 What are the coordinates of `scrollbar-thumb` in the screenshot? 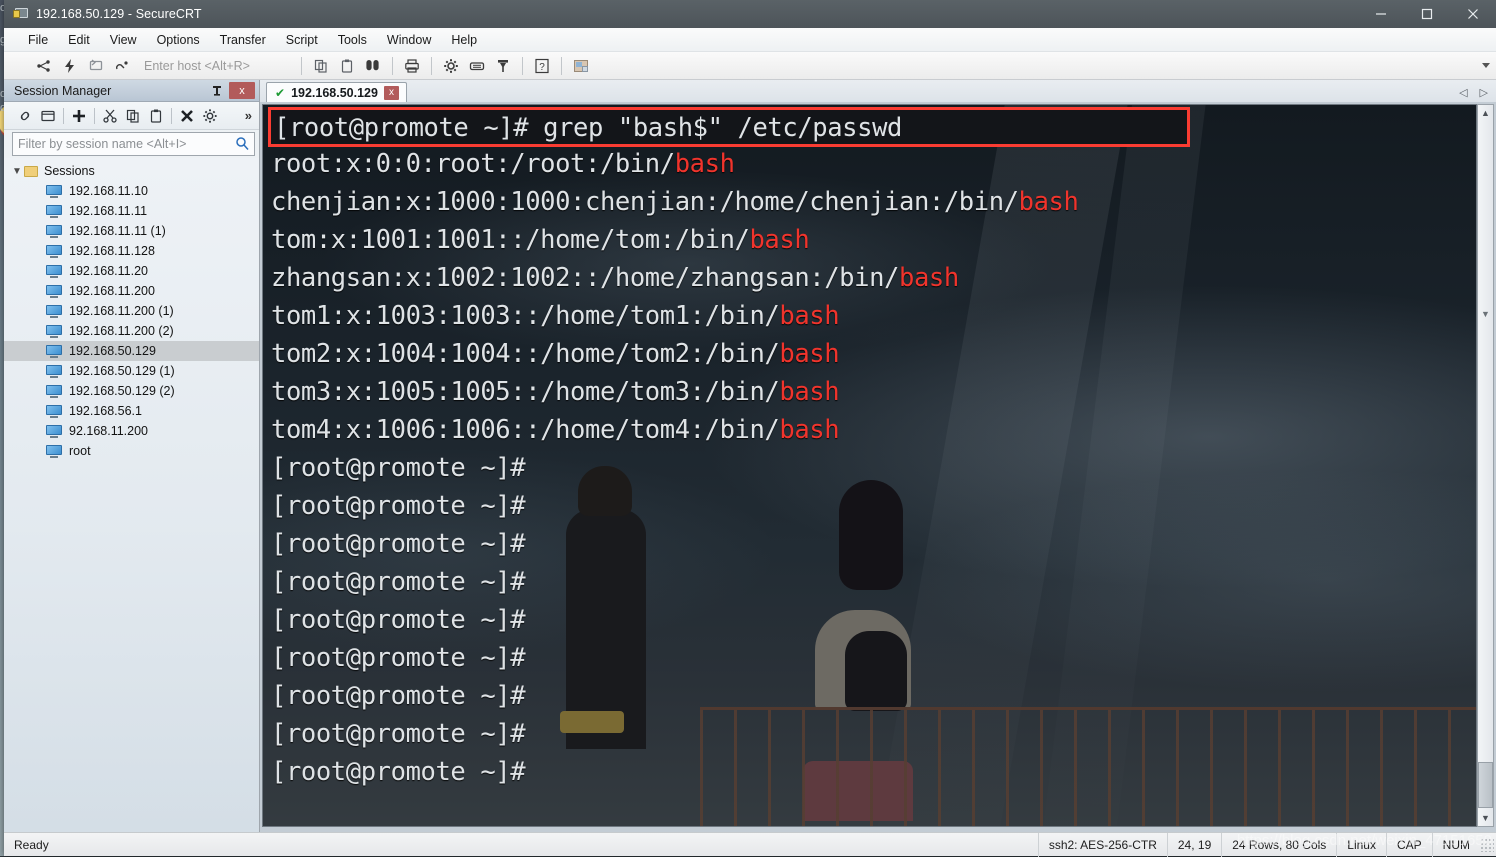 It's located at (1485, 785).